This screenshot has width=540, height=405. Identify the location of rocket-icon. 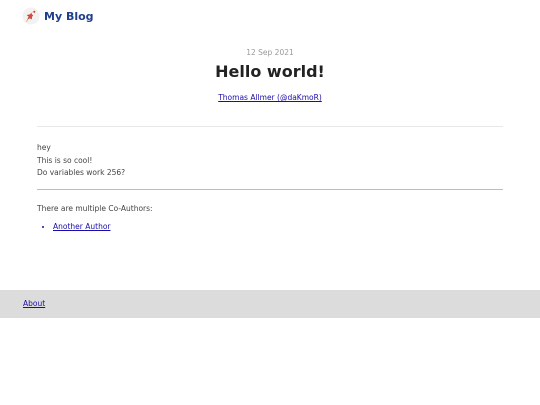
(31, 16).